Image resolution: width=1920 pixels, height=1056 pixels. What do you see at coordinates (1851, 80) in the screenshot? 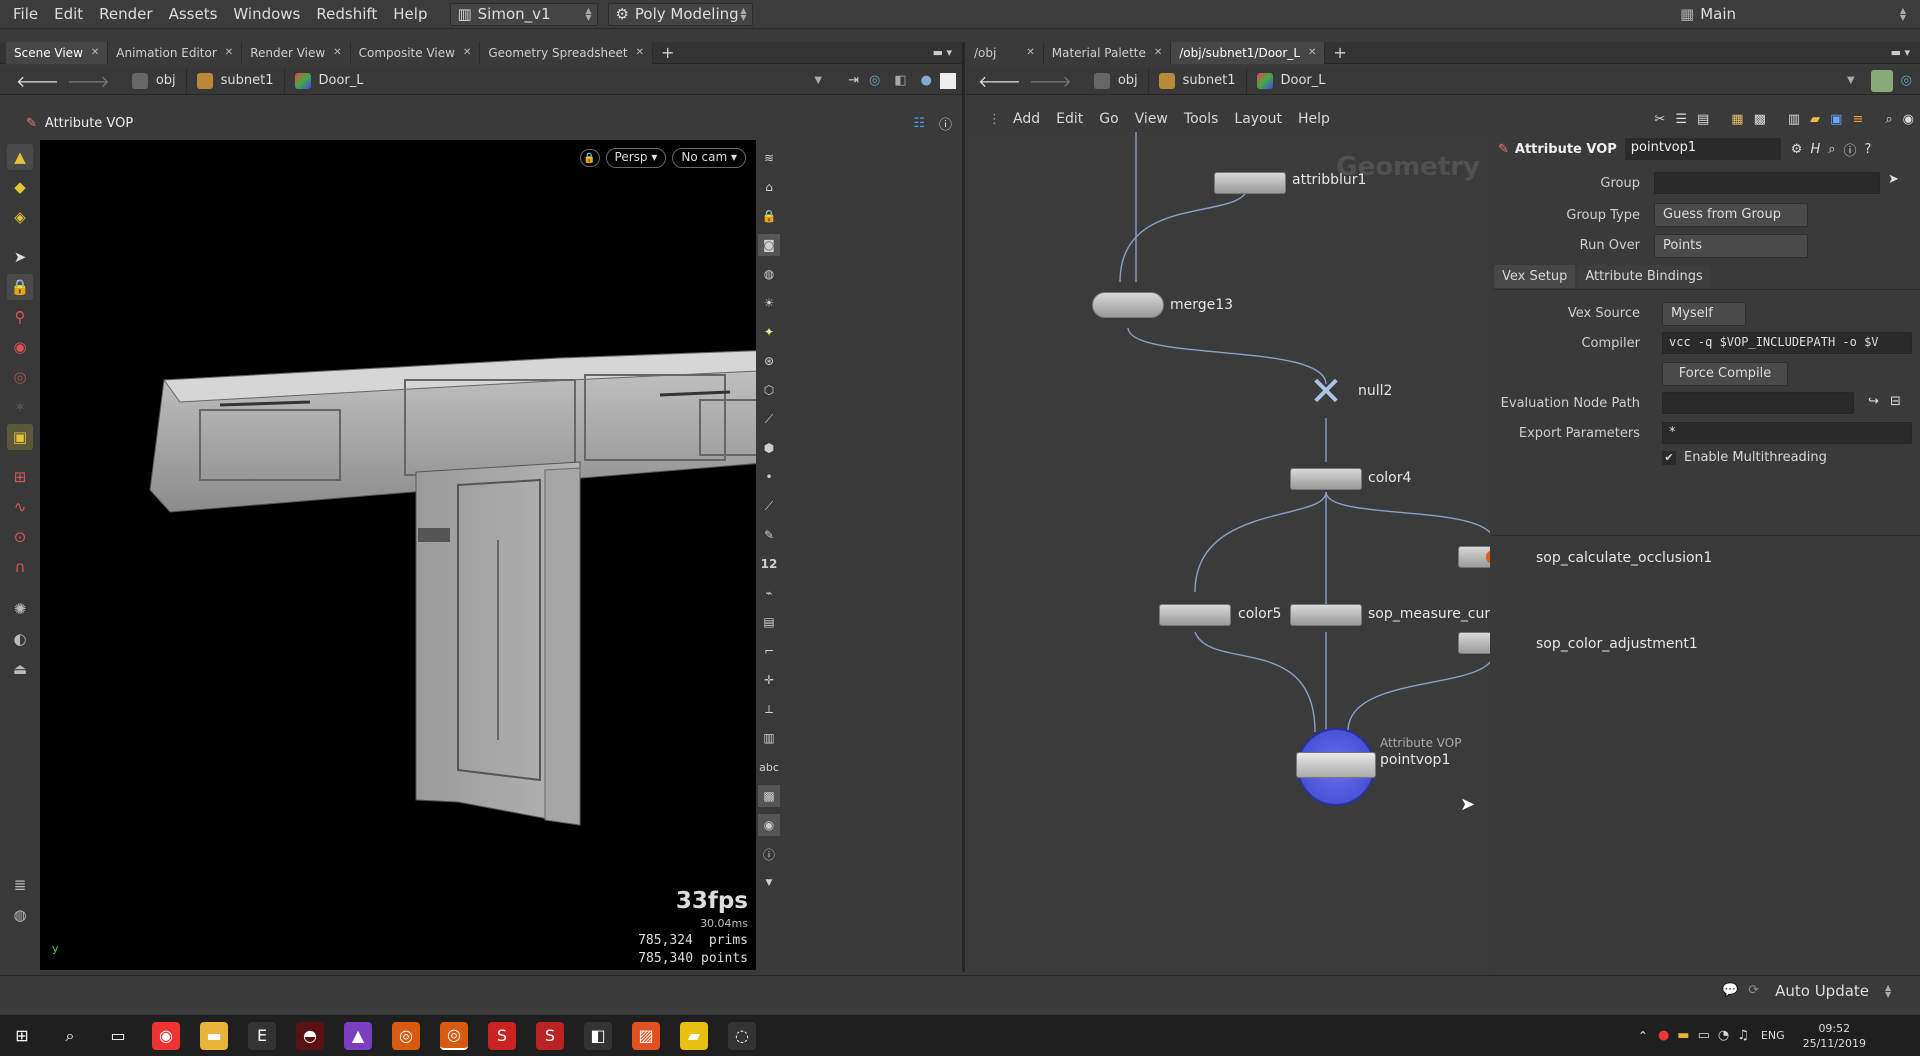
I see `path-dropdown-icon: ▼` at bounding box center [1851, 80].